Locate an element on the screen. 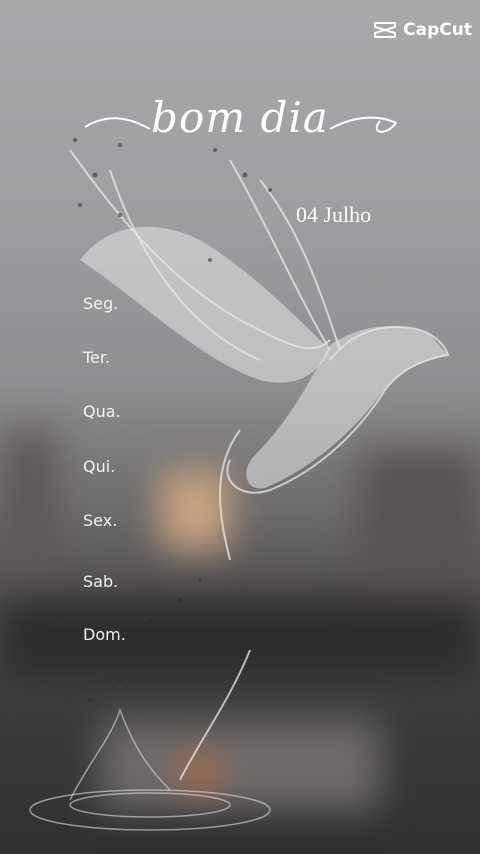  capcut-logo-icon is located at coordinates (385, 30).